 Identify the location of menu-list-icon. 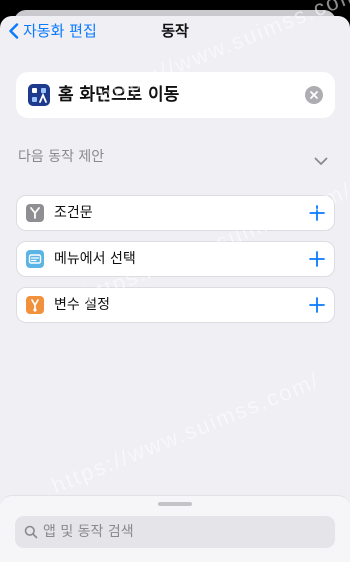
(35, 259).